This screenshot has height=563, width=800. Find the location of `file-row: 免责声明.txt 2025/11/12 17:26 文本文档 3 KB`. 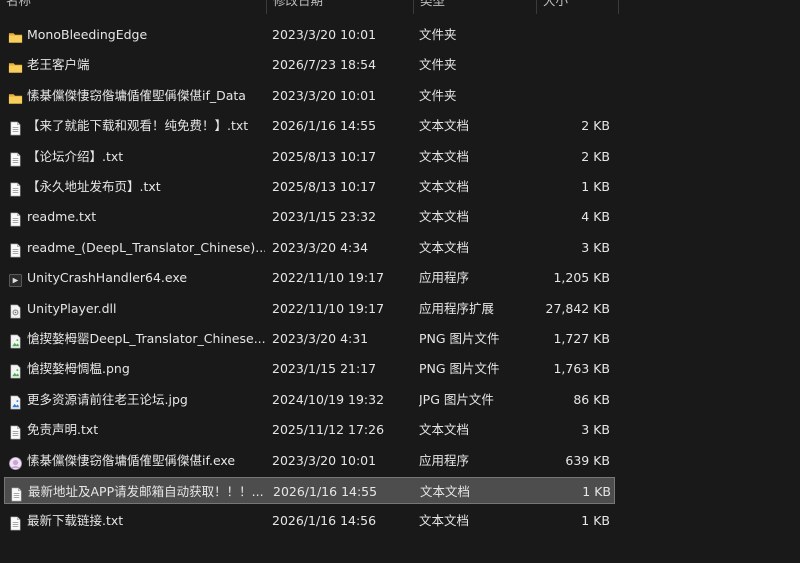

file-row: 免责声明.txt 2025/11/12 17:26 文本文档 3 KB is located at coordinates (309, 429).